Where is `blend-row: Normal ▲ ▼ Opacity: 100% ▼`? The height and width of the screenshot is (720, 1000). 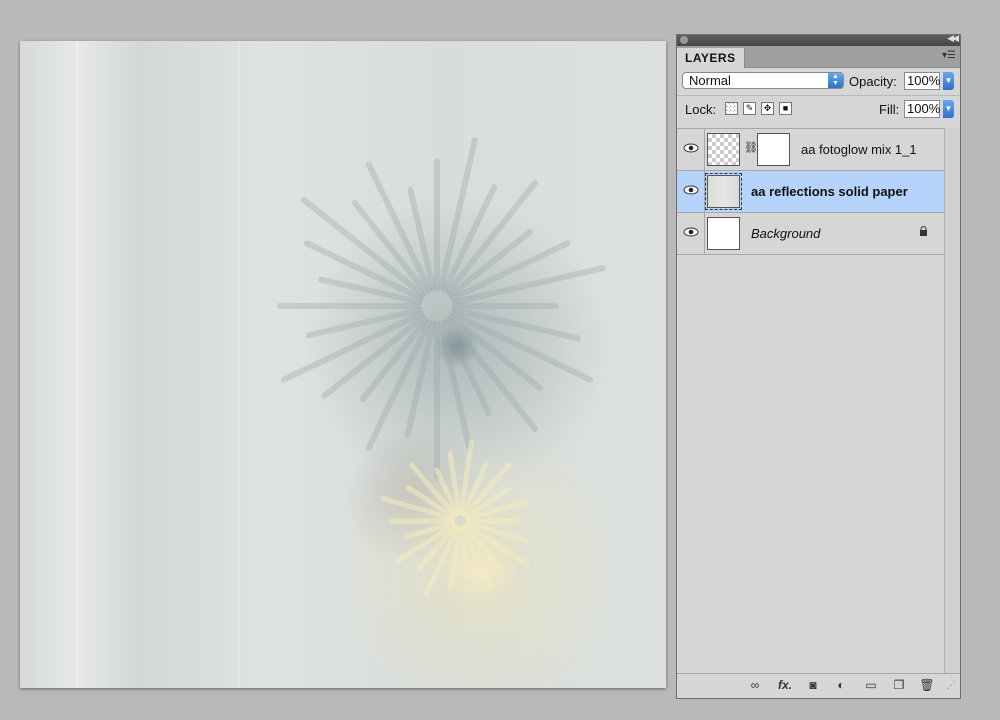 blend-row: Normal ▲ ▼ Opacity: 100% ▼ is located at coordinates (818, 81).